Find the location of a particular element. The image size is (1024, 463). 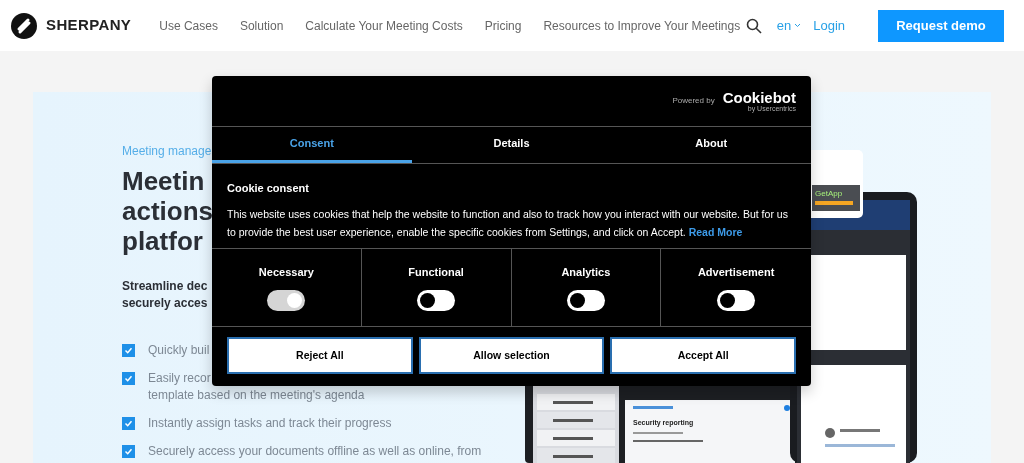

brand-name: SHERPANY is located at coordinates (89, 25).